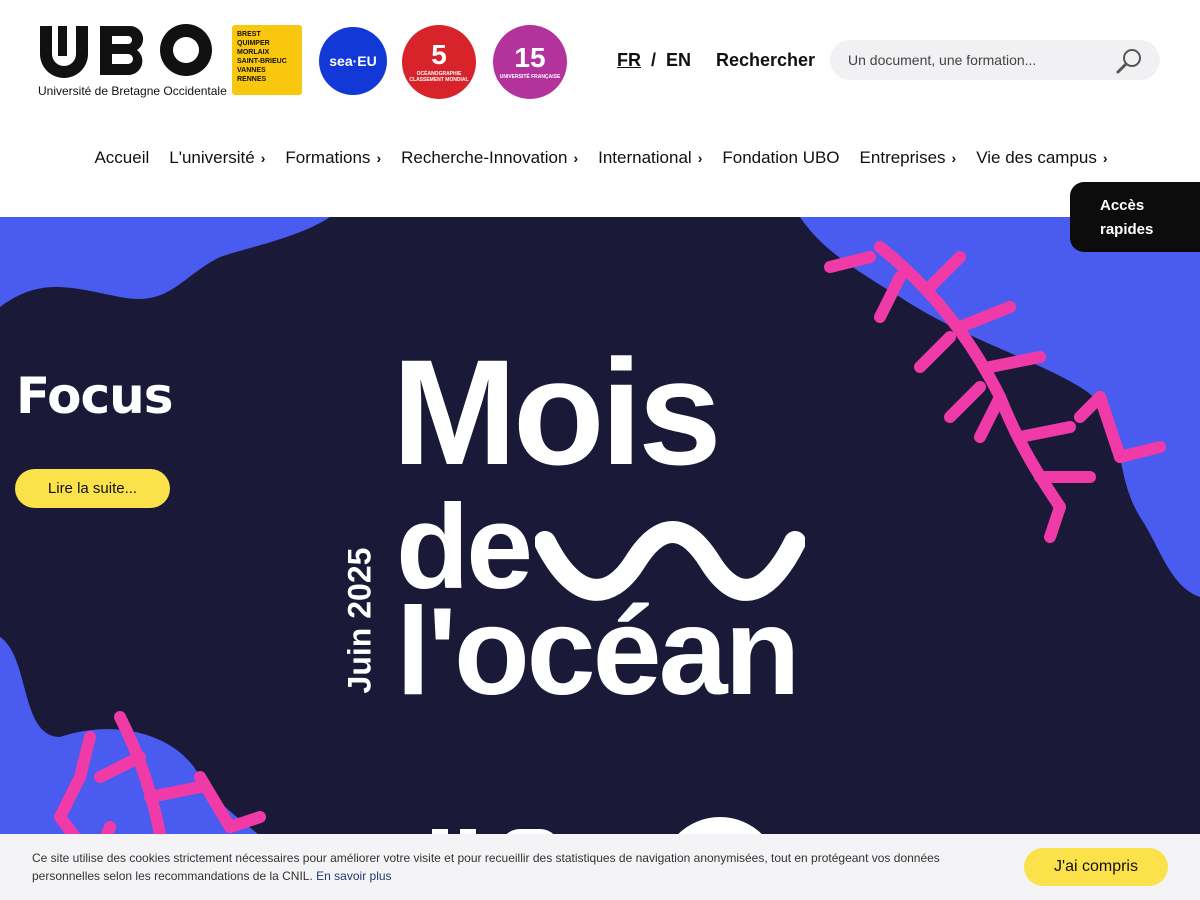 Image resolution: width=1200 pixels, height=900 pixels. Describe the element at coordinates (678, 60) in the screenshot. I see `lang-en-link: EN` at that location.